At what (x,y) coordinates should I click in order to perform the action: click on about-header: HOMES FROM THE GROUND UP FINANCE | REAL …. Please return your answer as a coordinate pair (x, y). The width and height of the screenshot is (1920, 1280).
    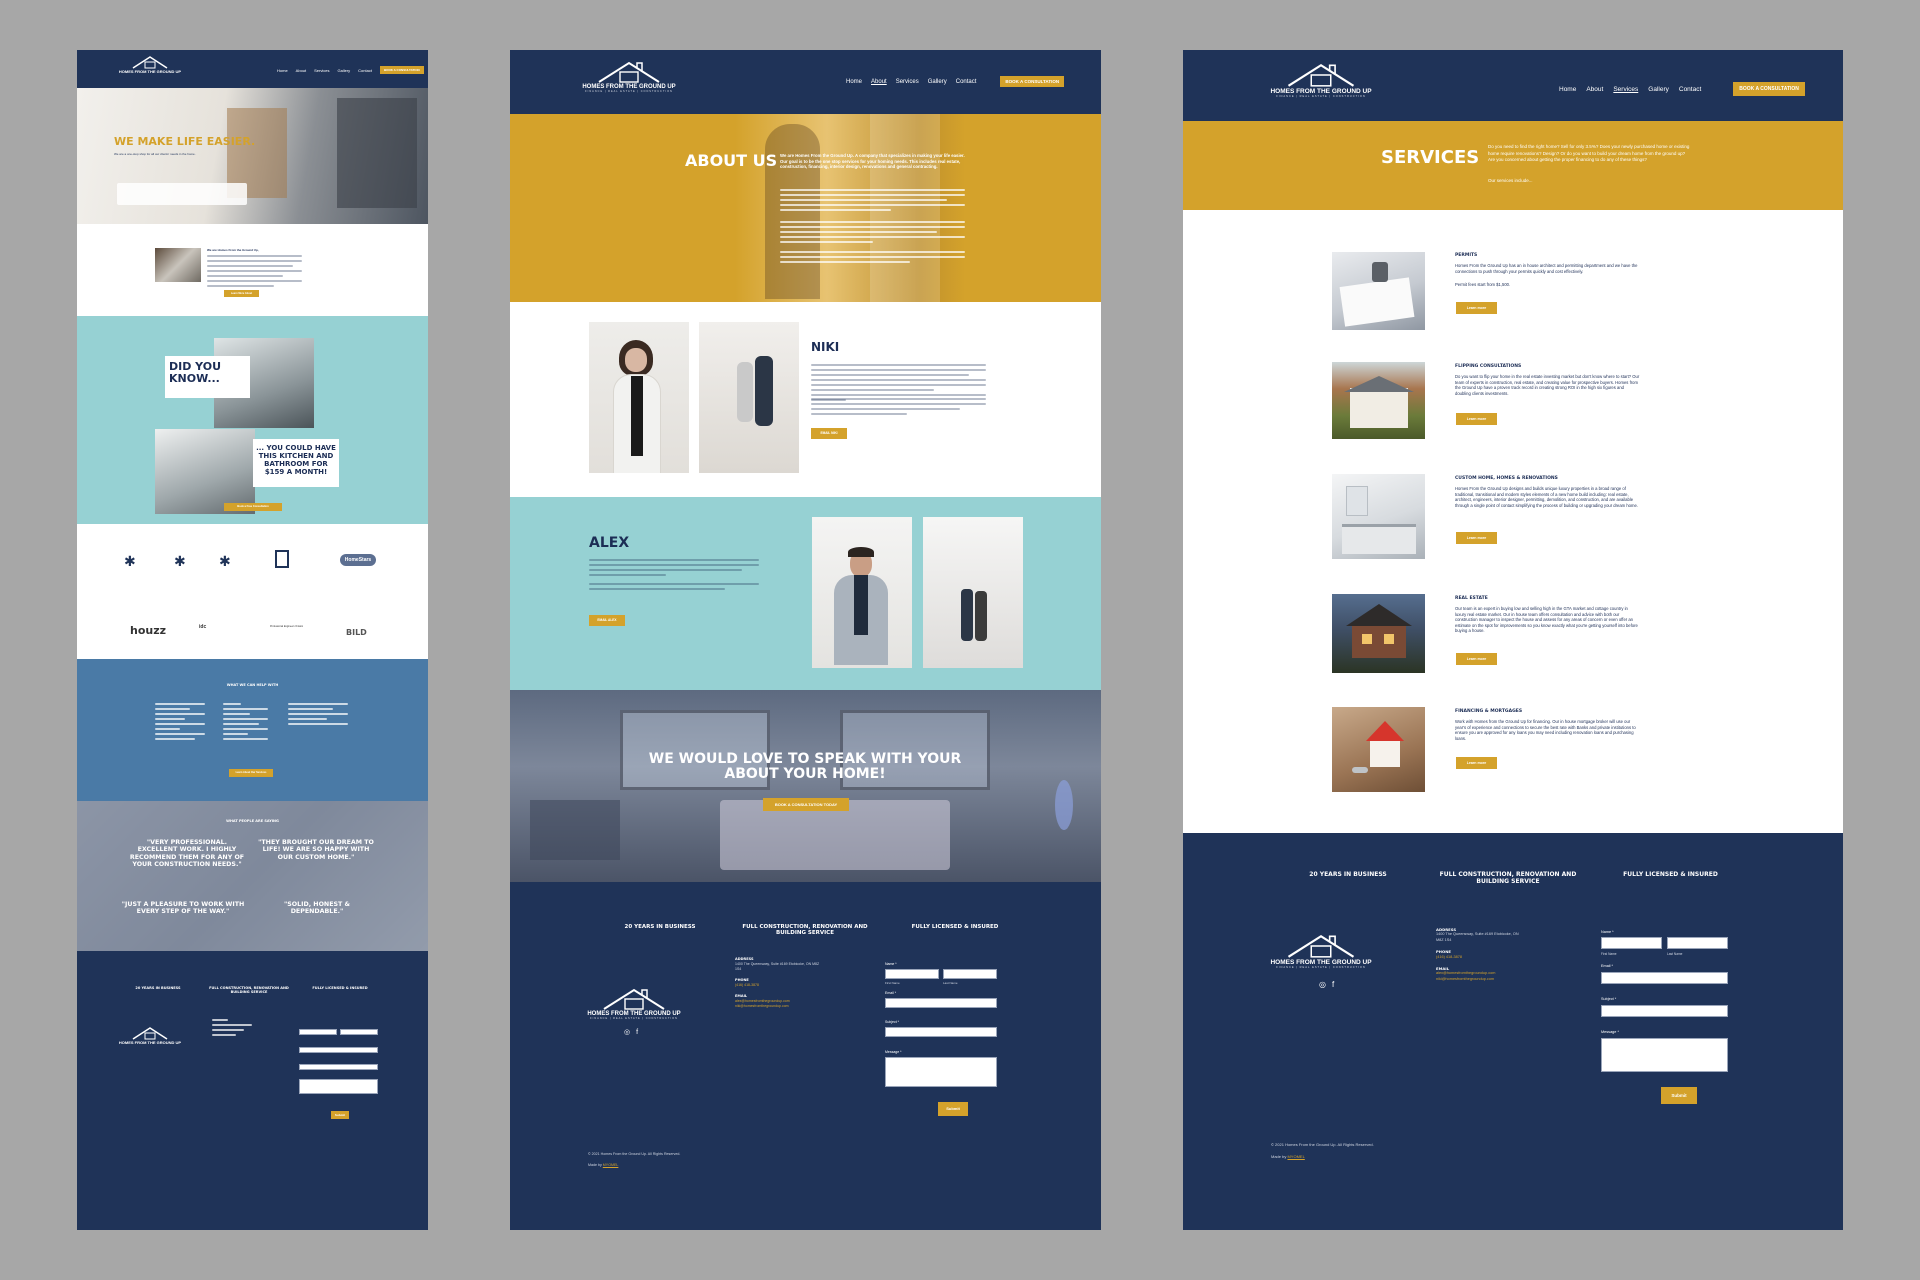
    Looking at the image, I should click on (805, 82).